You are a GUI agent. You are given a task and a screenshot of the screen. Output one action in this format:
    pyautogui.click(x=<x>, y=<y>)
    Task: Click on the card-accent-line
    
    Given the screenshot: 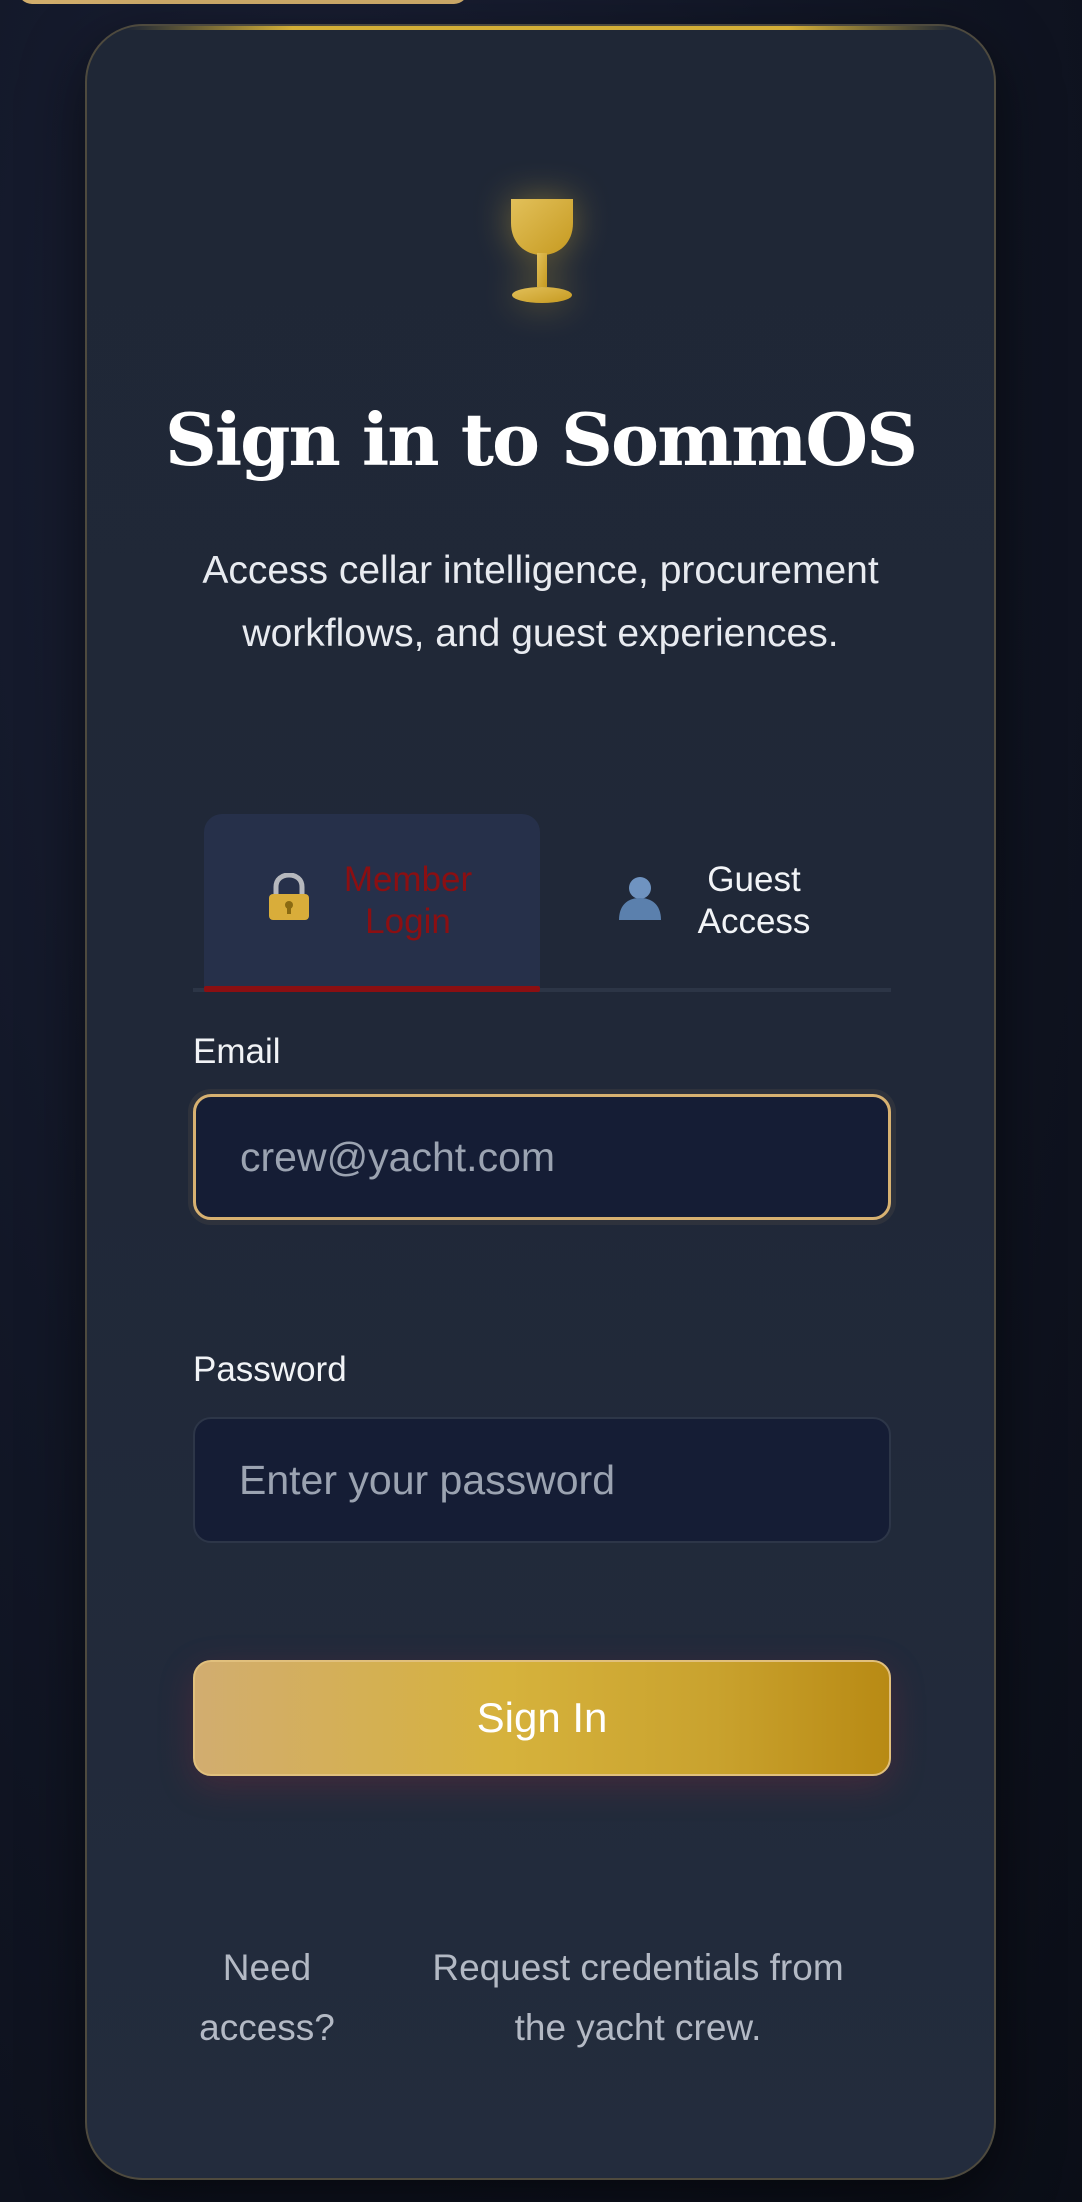 What is the action you would take?
    pyautogui.click(x=540, y=28)
    